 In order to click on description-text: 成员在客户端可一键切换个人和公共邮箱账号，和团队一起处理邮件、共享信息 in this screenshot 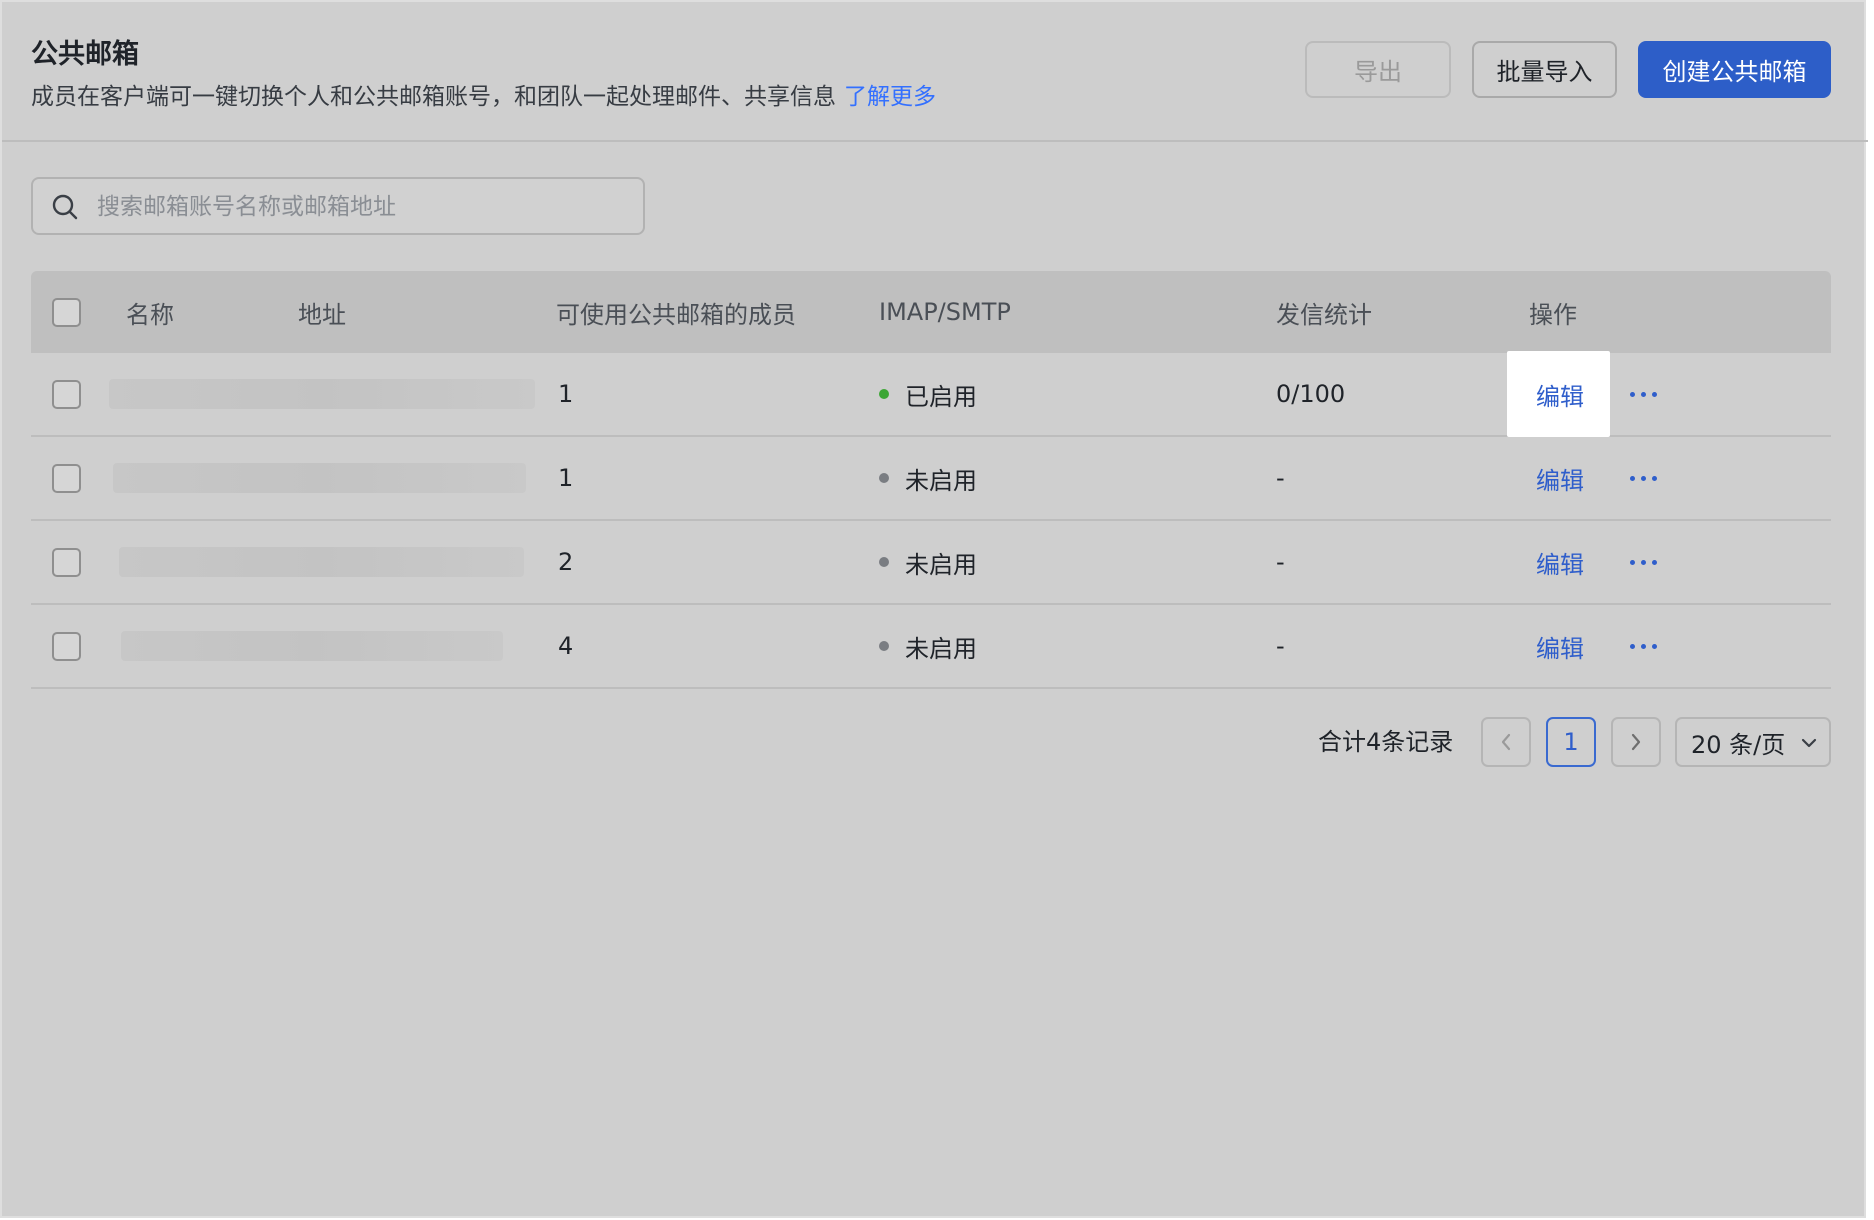, I will do `click(433, 97)`.